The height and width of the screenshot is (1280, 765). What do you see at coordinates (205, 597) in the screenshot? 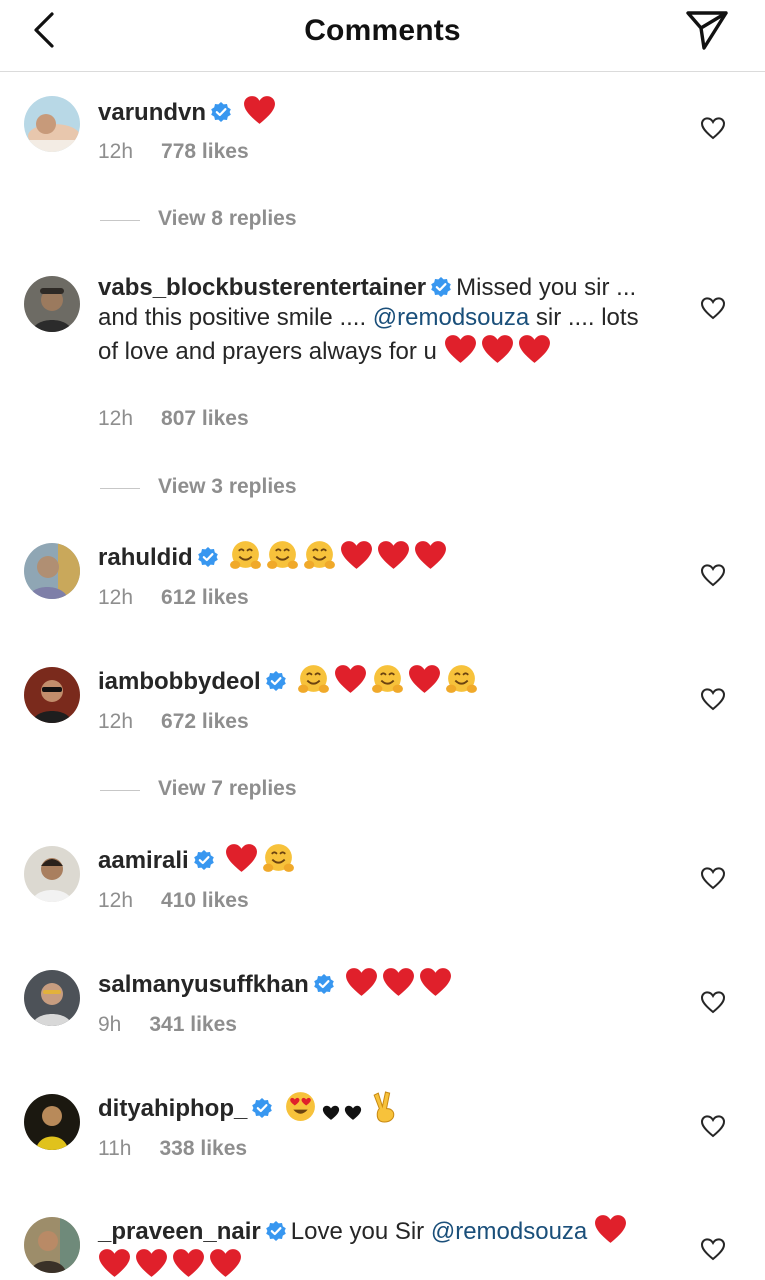
I see `comment-likes: 612 likes` at bounding box center [205, 597].